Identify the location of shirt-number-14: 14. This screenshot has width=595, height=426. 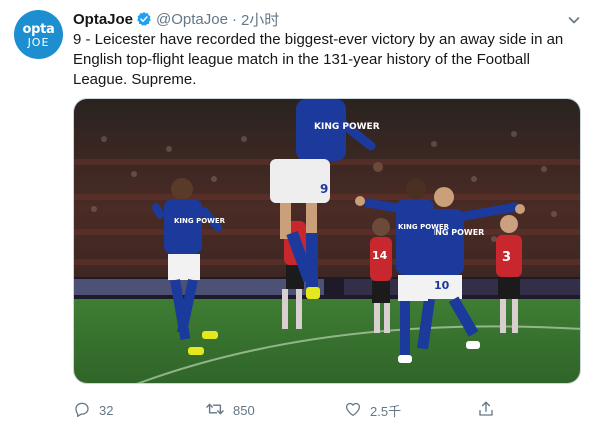
(380, 255).